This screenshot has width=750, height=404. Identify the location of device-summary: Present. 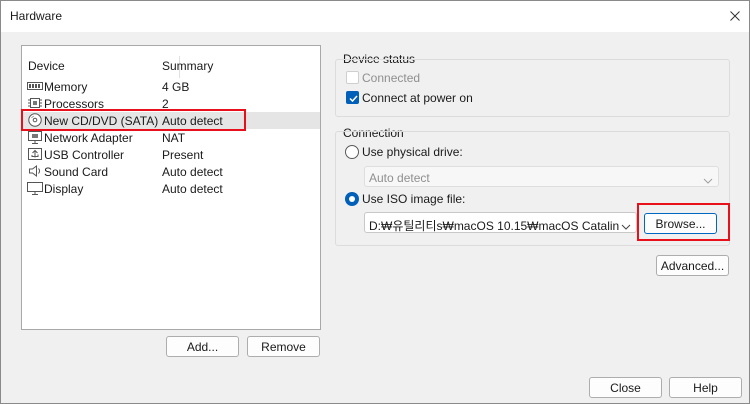
(183, 155).